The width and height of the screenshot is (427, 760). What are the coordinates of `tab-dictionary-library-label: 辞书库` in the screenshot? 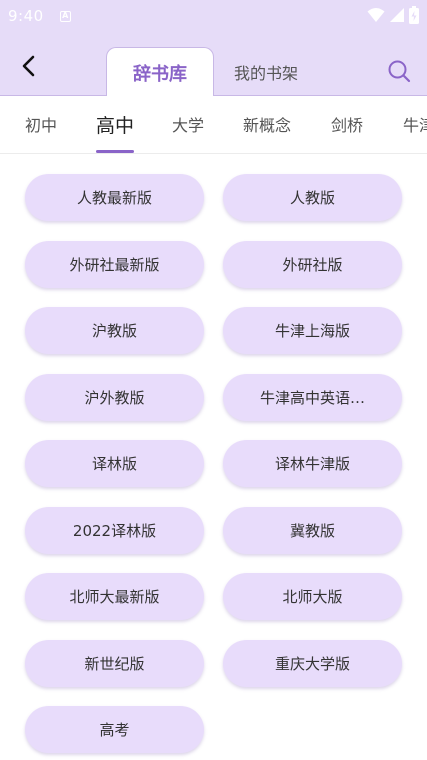 It's located at (160, 74).